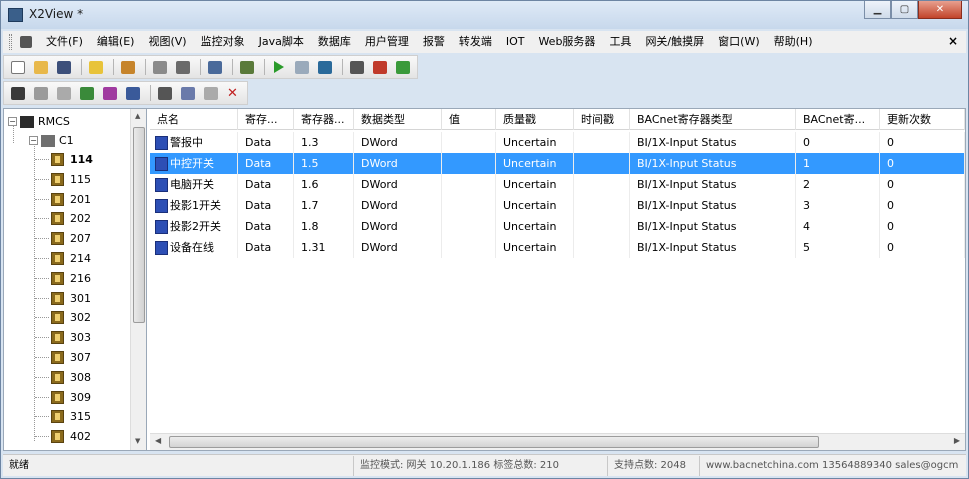 This screenshot has width=969, height=479. What do you see at coordinates (194, 119) in the screenshot?
I see `column-header: 点名` at bounding box center [194, 119].